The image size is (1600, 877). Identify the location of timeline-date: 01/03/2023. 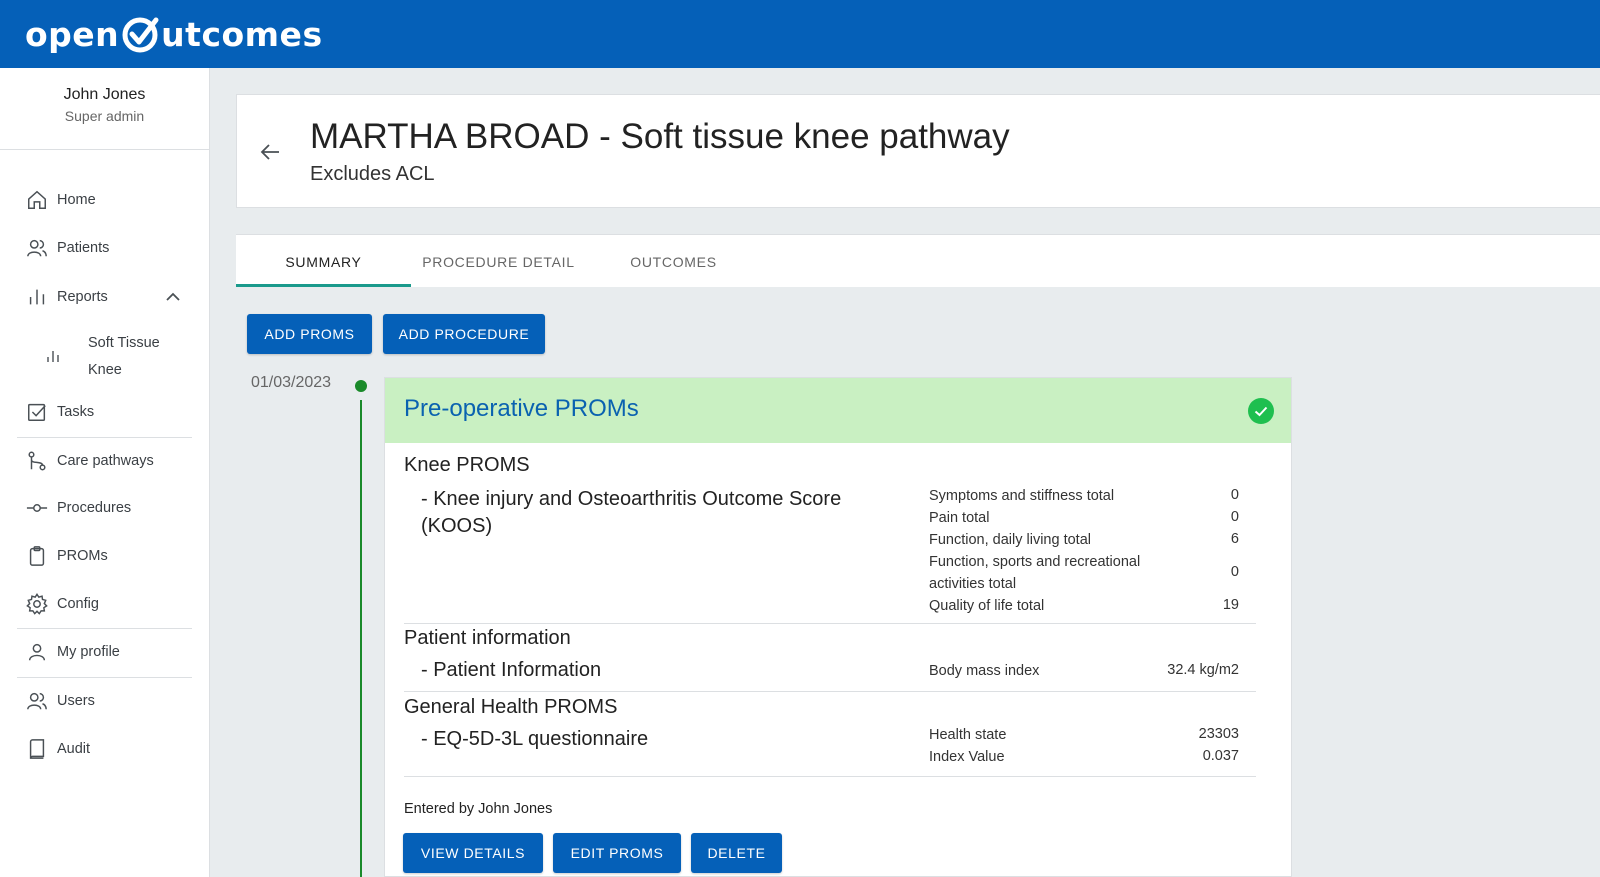
(291, 382).